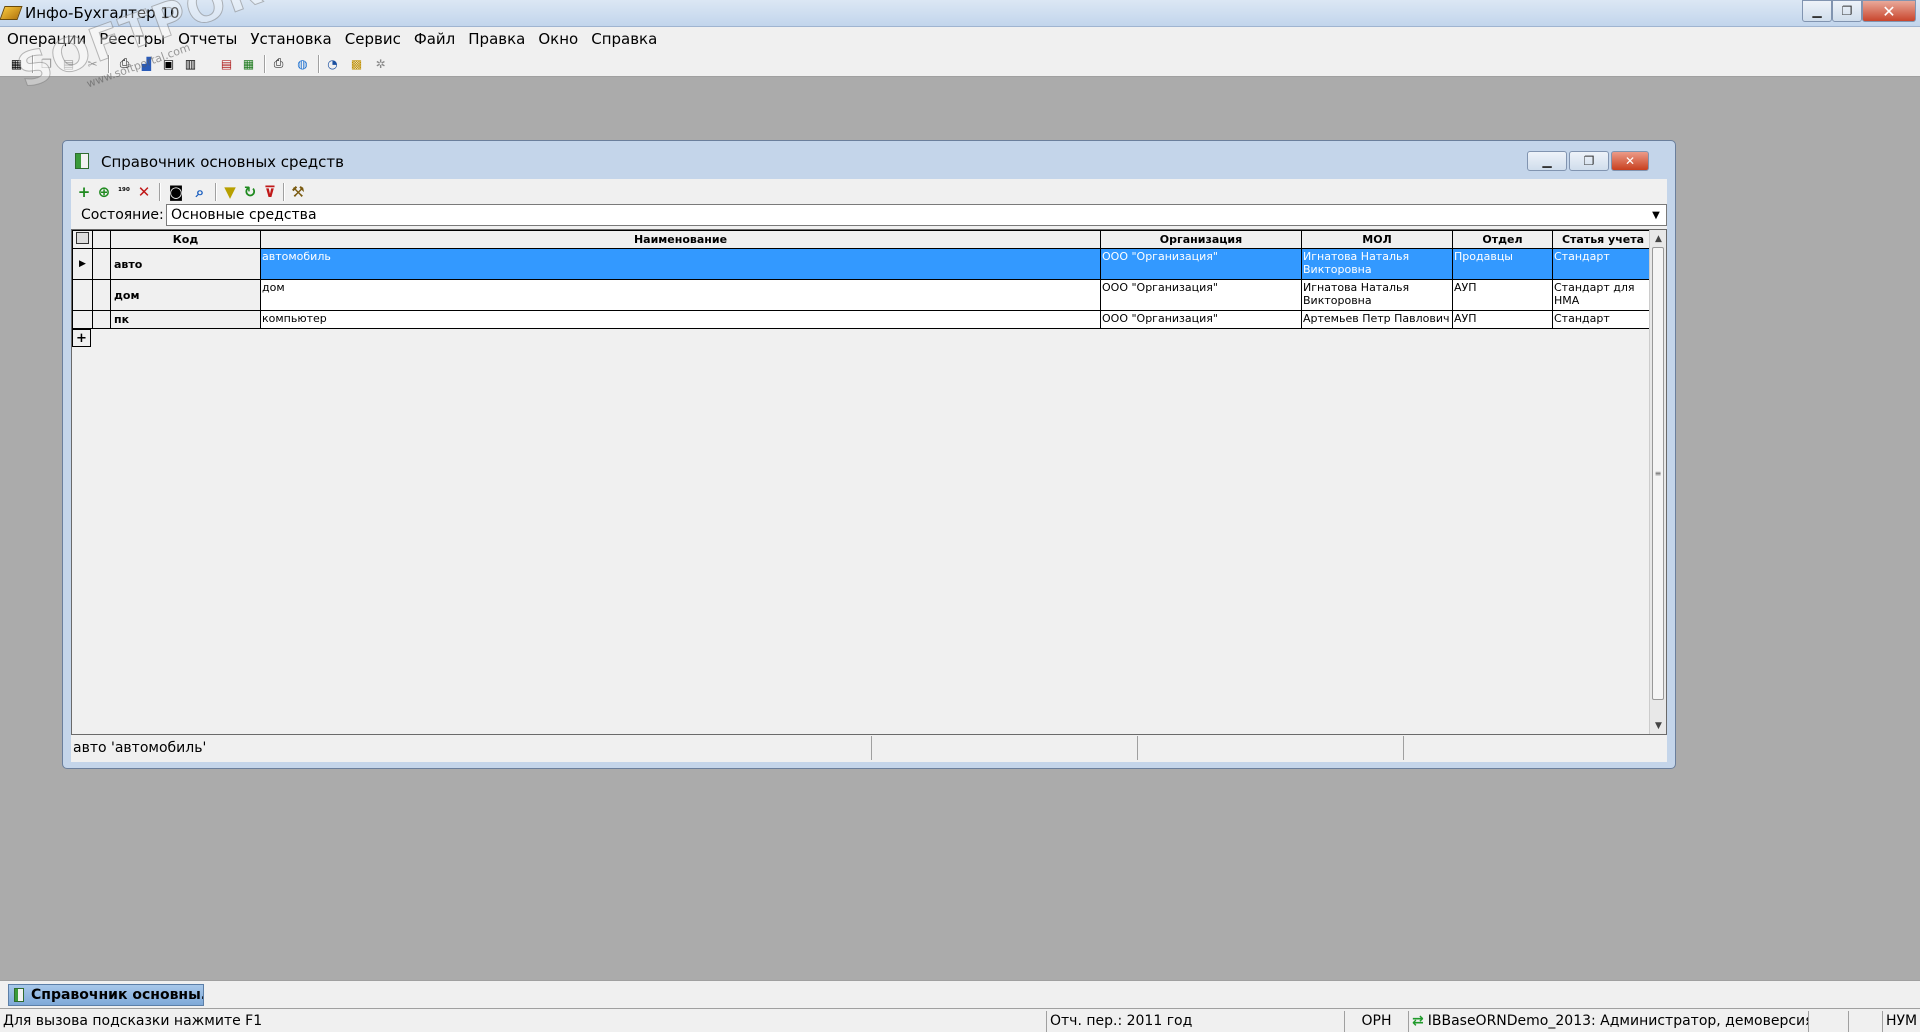  I want to click on search-icon: ⌕, so click(200, 192).